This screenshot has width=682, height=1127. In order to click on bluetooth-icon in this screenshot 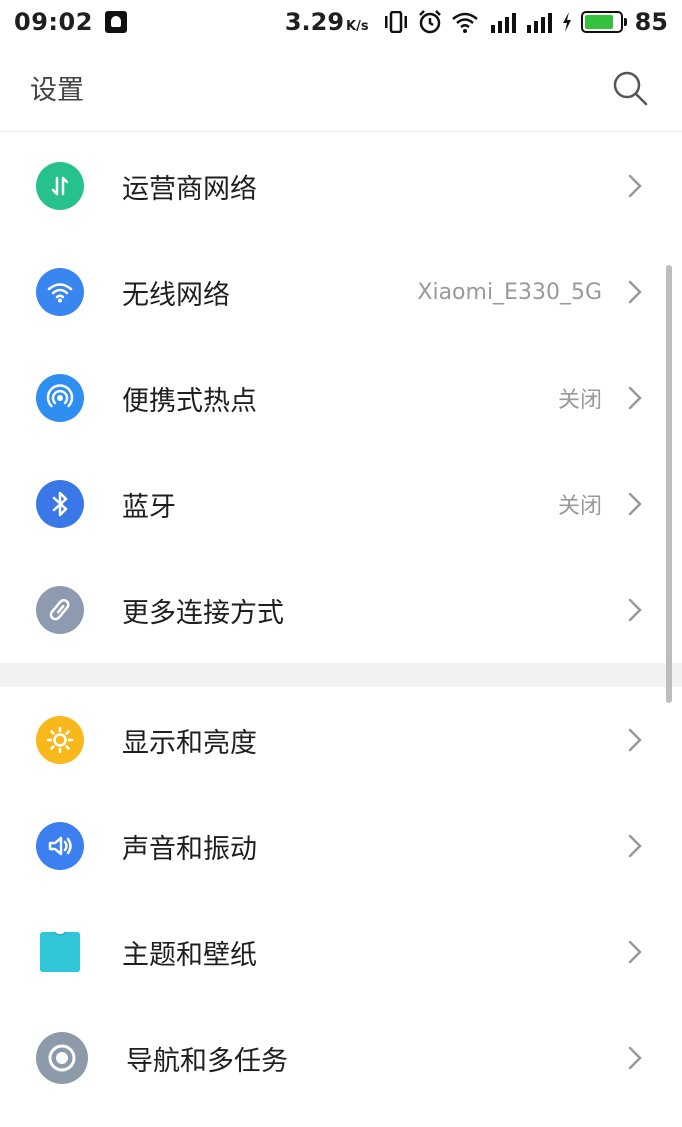, I will do `click(60, 504)`.